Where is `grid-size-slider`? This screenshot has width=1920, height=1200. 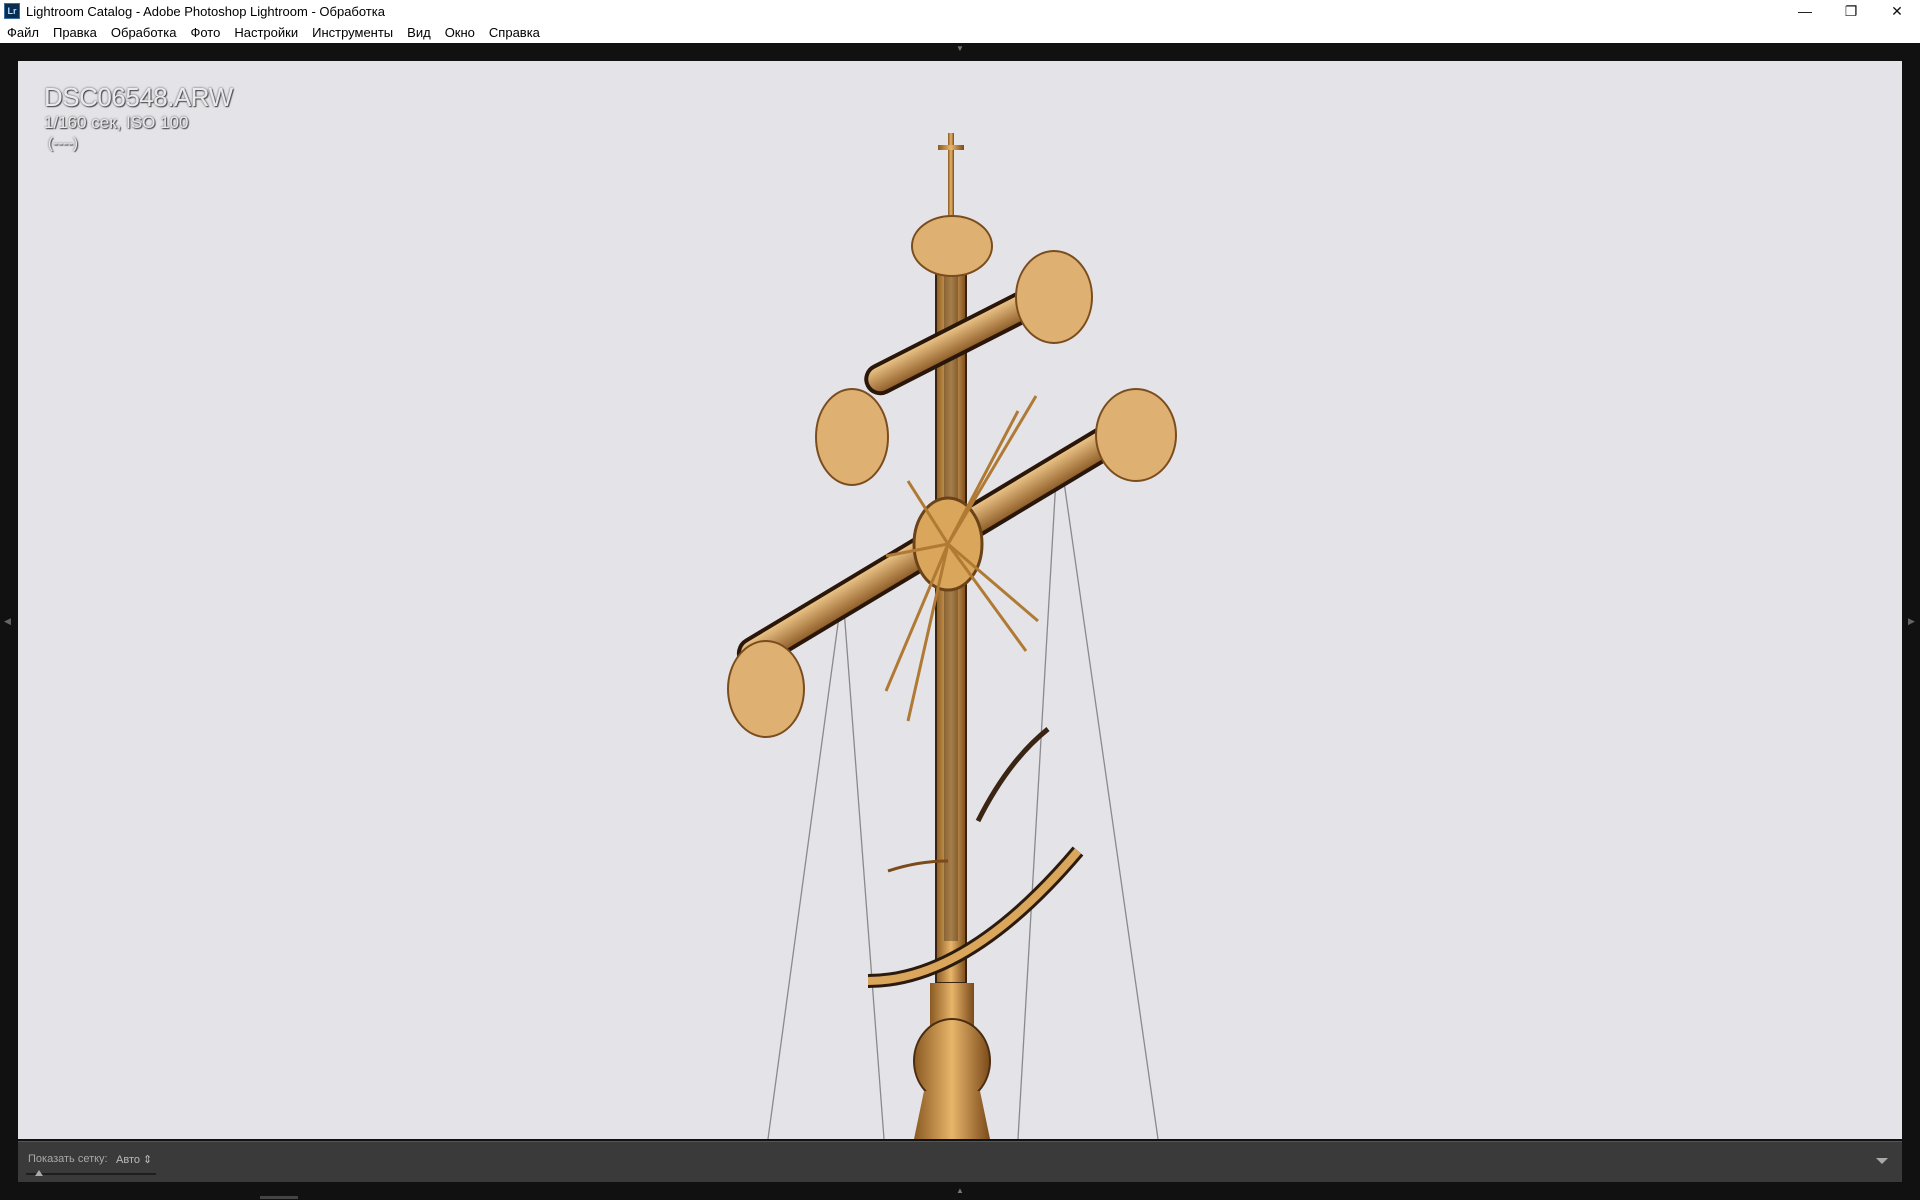 grid-size-slider is located at coordinates (91, 1174).